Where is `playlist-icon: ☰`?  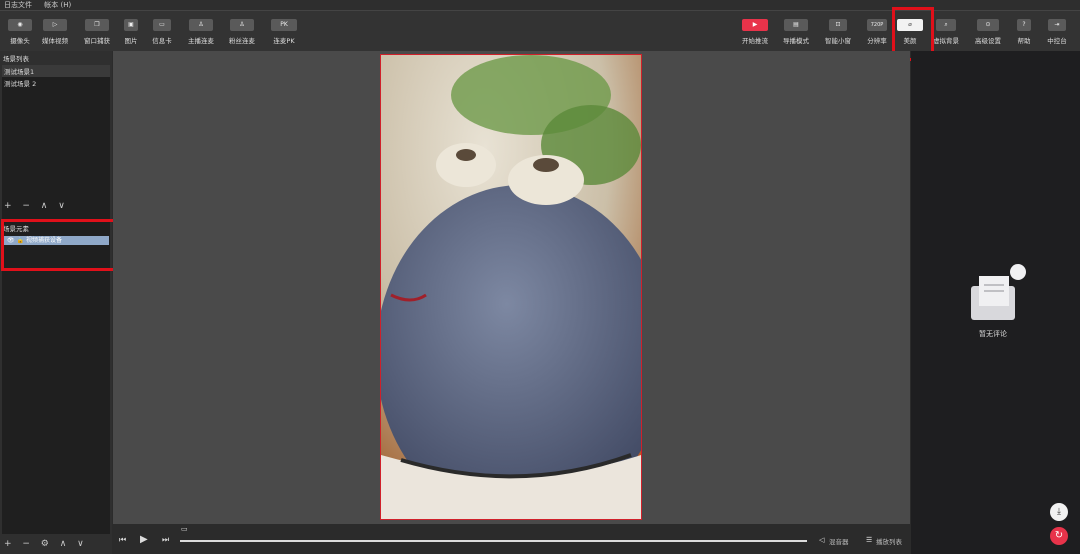 playlist-icon: ☰ is located at coordinates (869, 540).